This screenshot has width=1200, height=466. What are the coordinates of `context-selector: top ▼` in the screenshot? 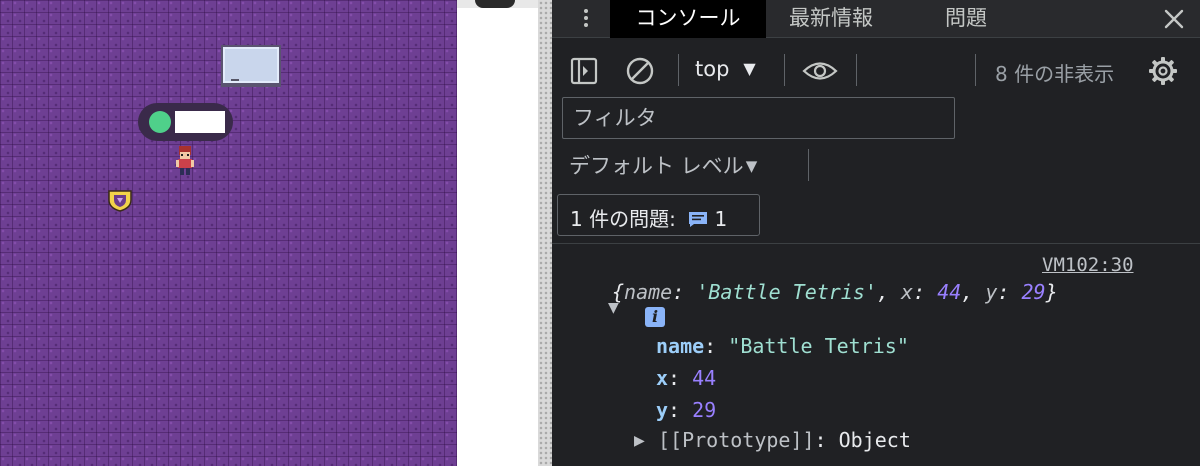 It's located at (725, 71).